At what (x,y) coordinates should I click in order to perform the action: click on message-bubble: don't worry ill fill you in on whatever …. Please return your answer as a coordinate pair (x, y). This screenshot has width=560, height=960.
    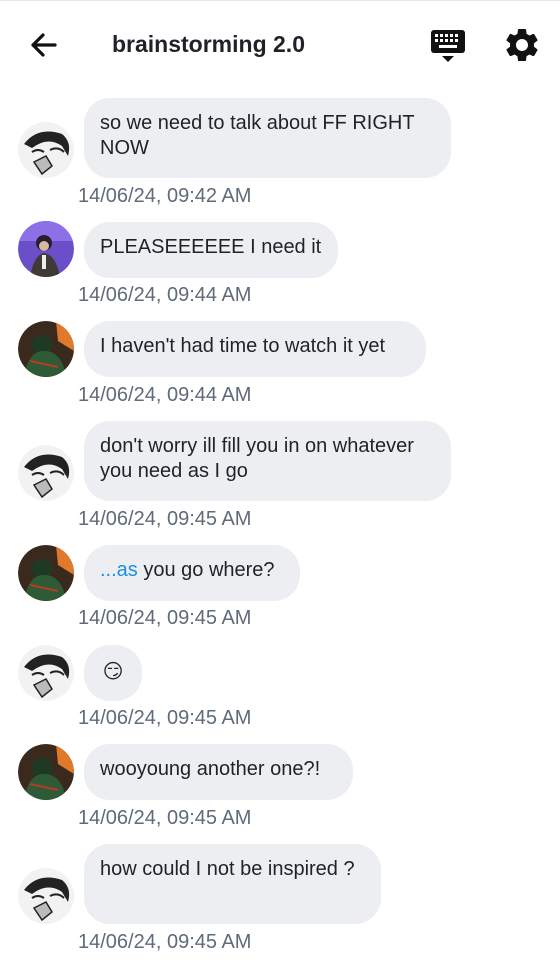
    Looking at the image, I should click on (267, 461).